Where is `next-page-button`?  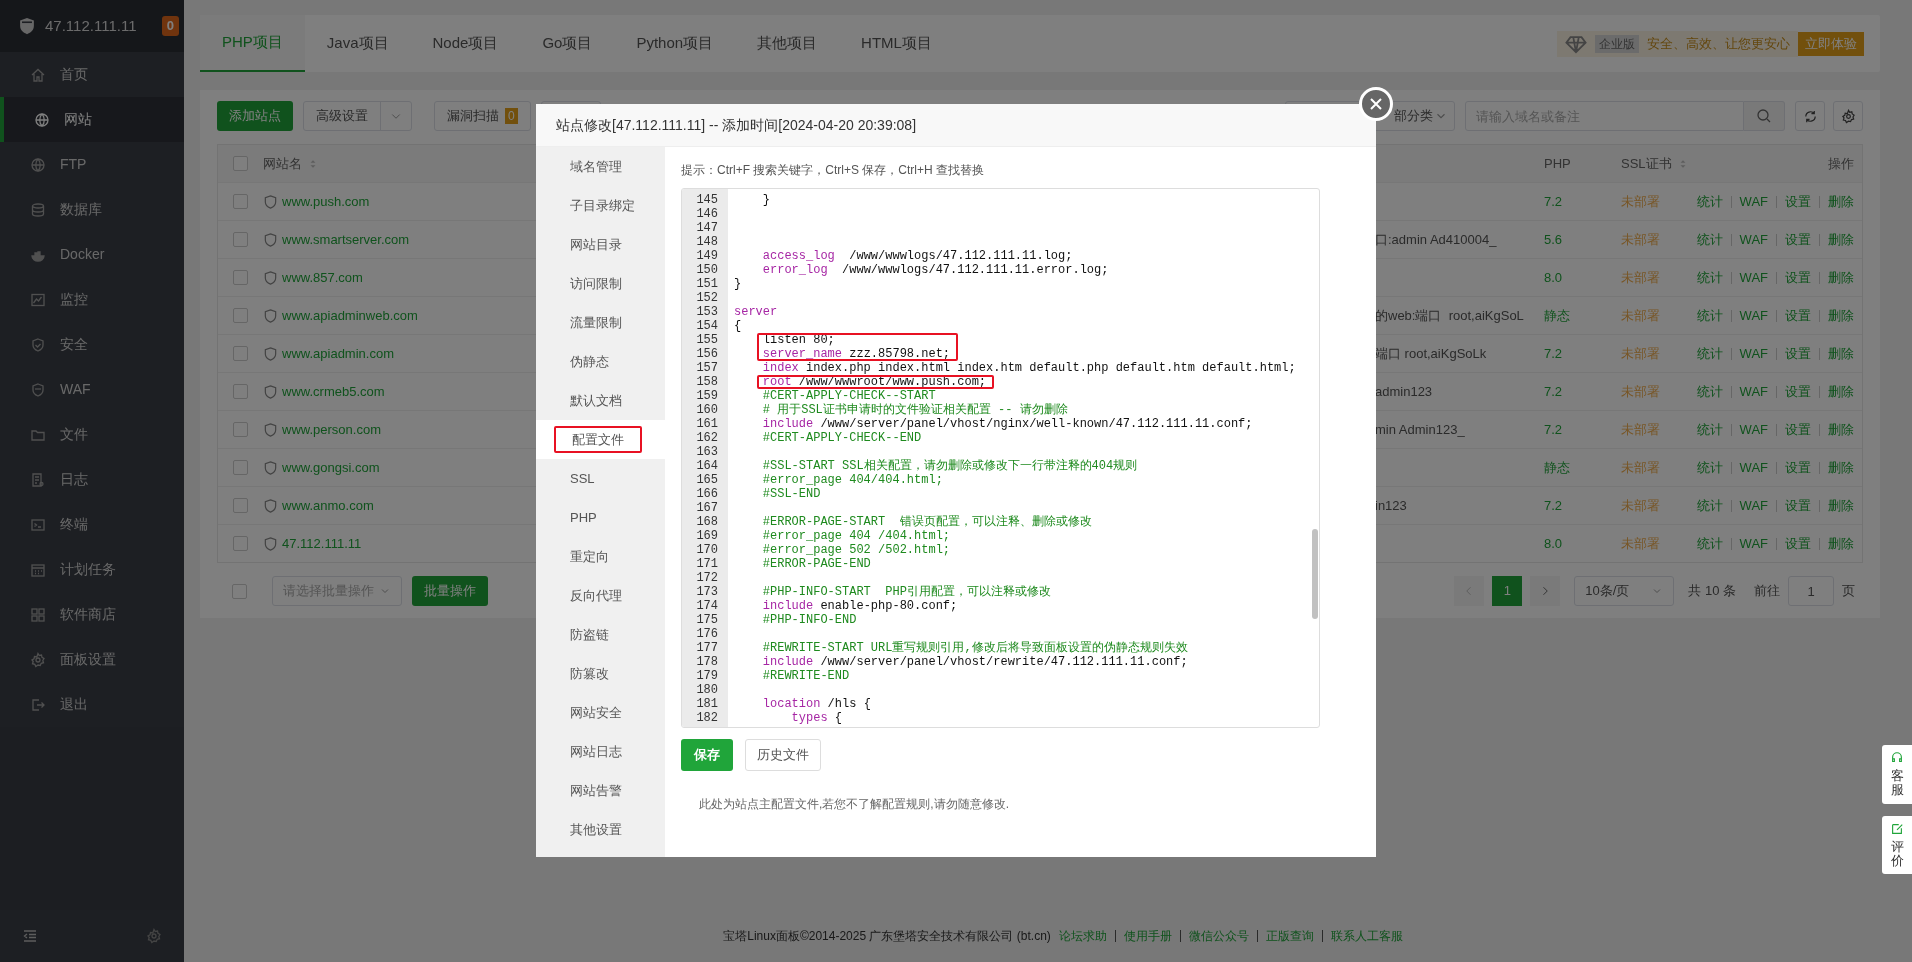 next-page-button is located at coordinates (1545, 591).